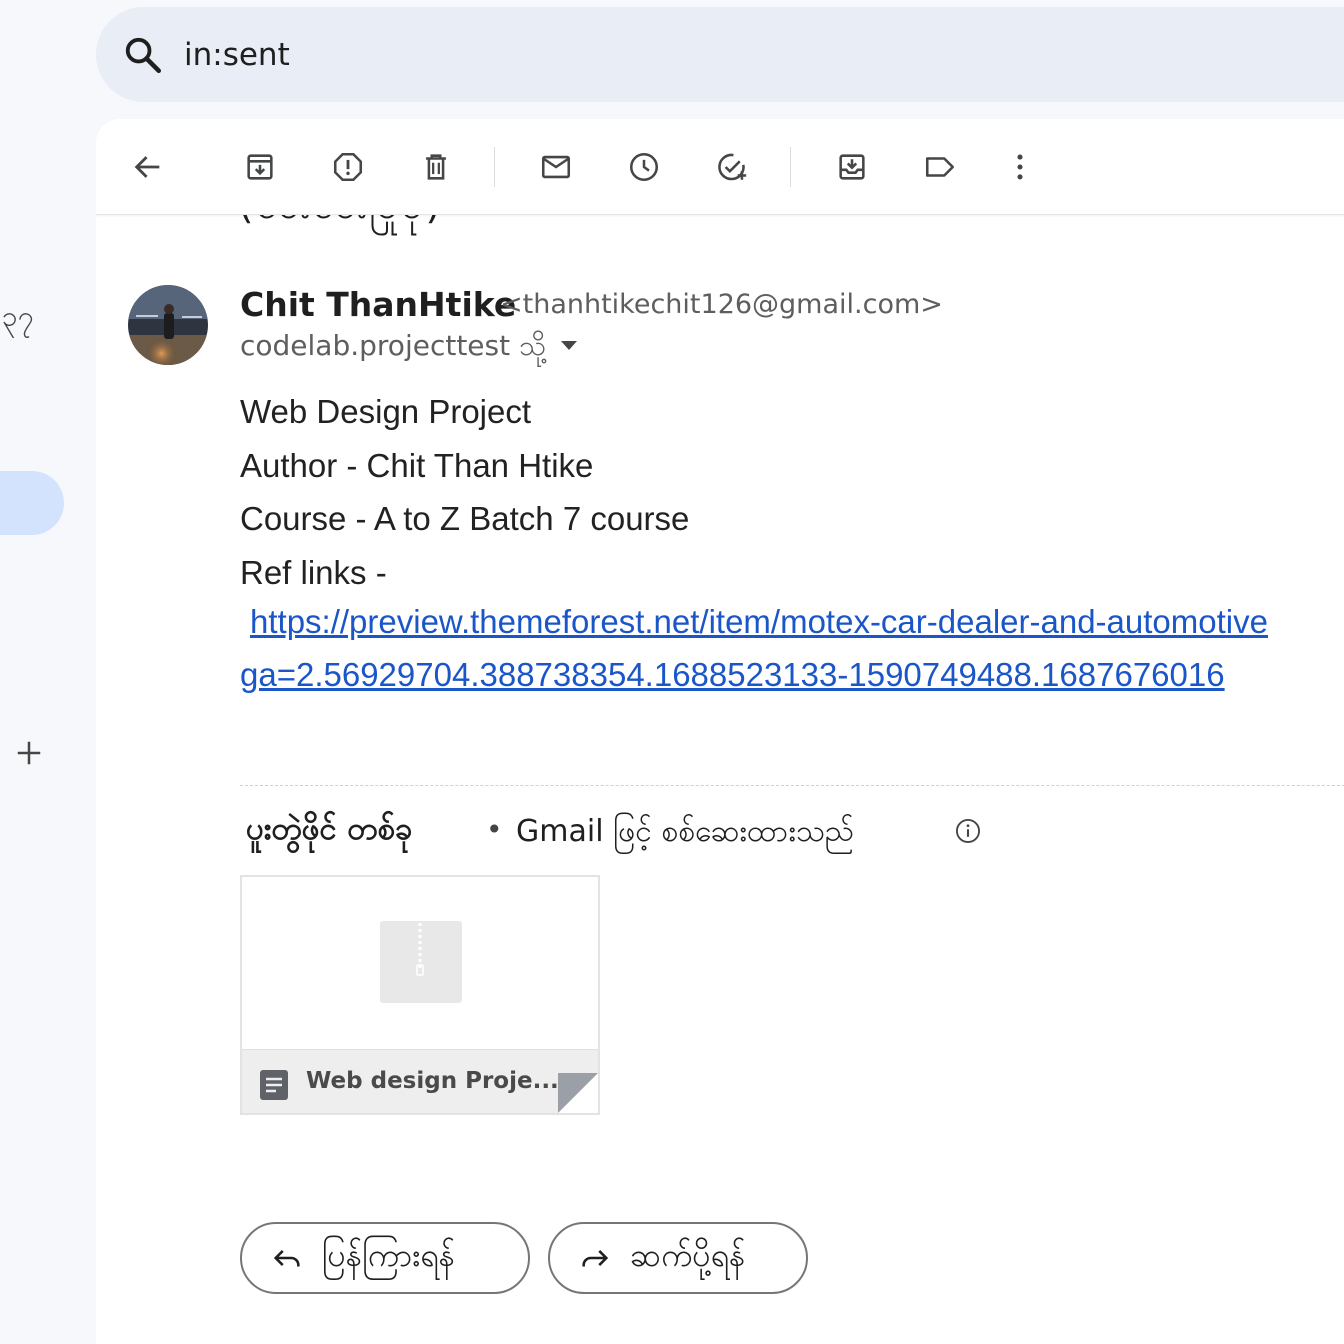 The height and width of the screenshot is (1344, 1344). I want to click on add-to-tasks-button, so click(732, 167).